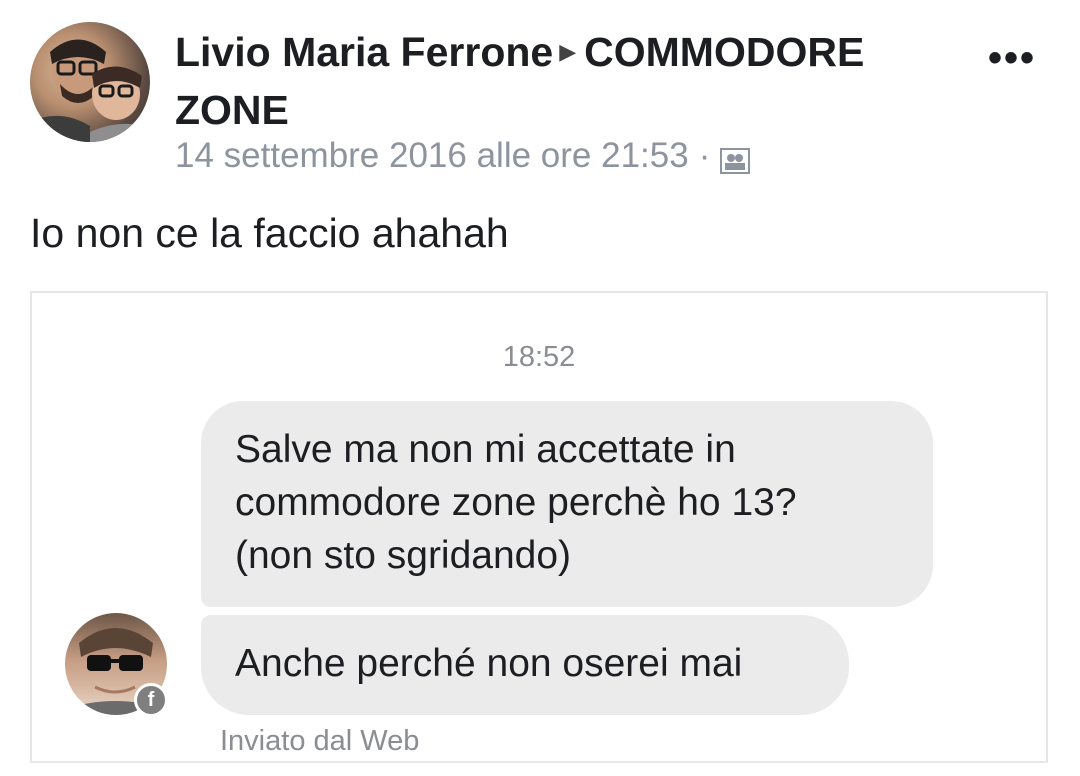 The image size is (1080, 776). Describe the element at coordinates (269, 233) in the screenshot. I see `post-text: Io non ce la faccio ahahah` at that location.